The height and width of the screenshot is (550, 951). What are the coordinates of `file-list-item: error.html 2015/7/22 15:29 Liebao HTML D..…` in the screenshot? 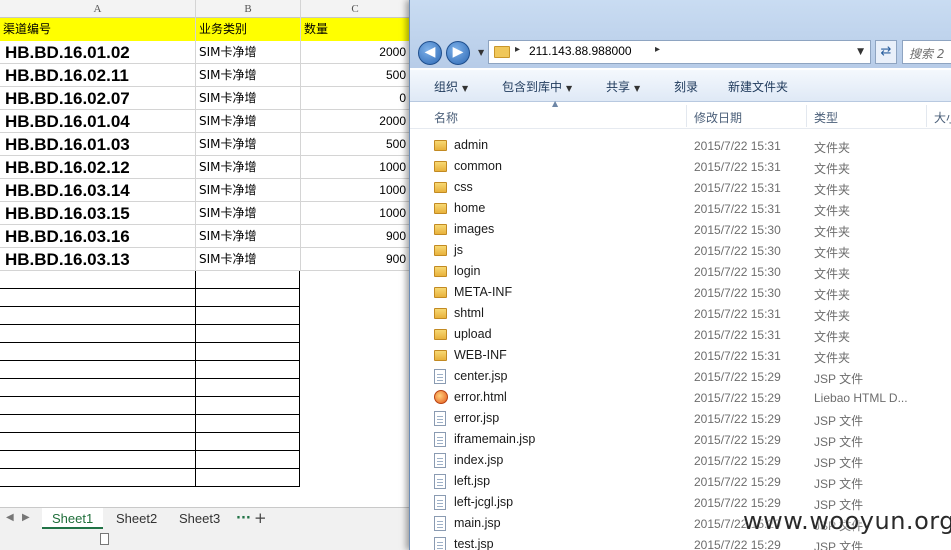 It's located at (680, 397).